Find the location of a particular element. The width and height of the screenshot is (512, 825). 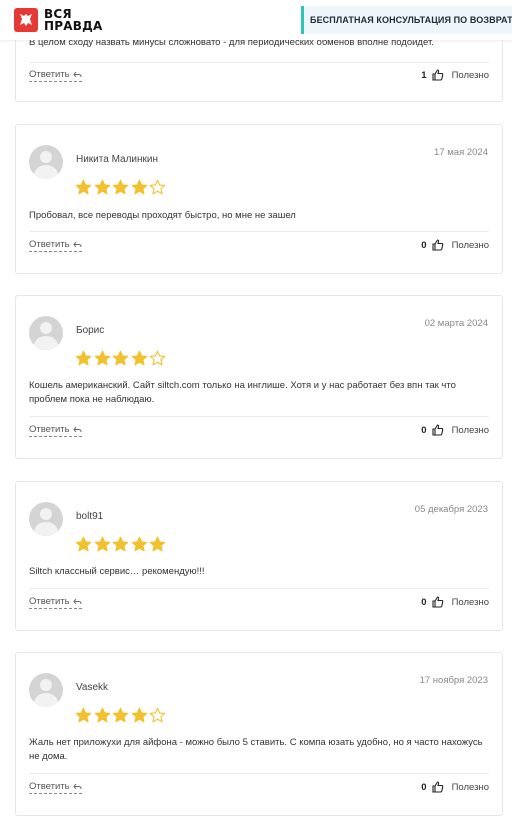

review-author: bolt91 is located at coordinates (90, 516).